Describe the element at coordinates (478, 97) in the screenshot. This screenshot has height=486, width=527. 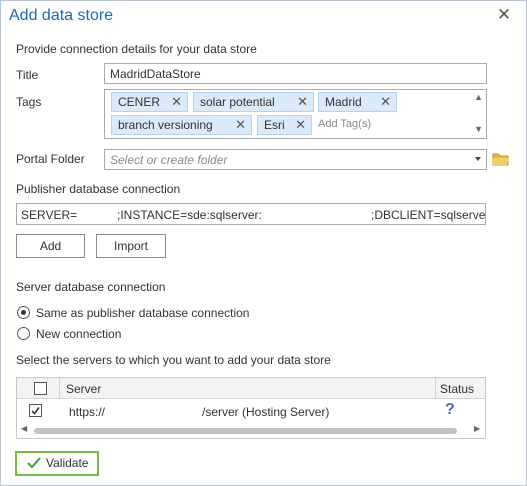
I see `scroll-up-icon: ▲` at that location.